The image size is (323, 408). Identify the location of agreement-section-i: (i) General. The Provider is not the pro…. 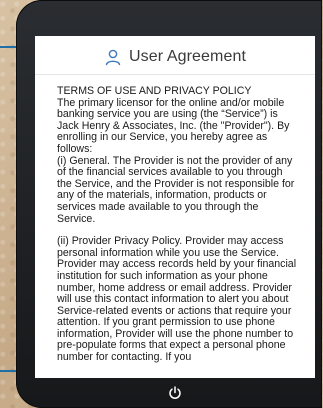
(176, 189).